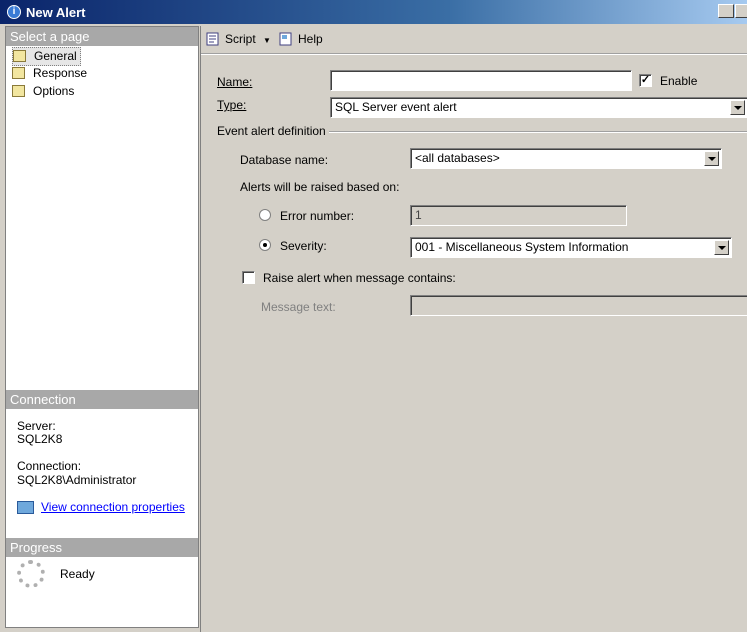 The height and width of the screenshot is (632, 747). What do you see at coordinates (25, 507) in the screenshot?
I see `connection-properties-icon` at bounding box center [25, 507].